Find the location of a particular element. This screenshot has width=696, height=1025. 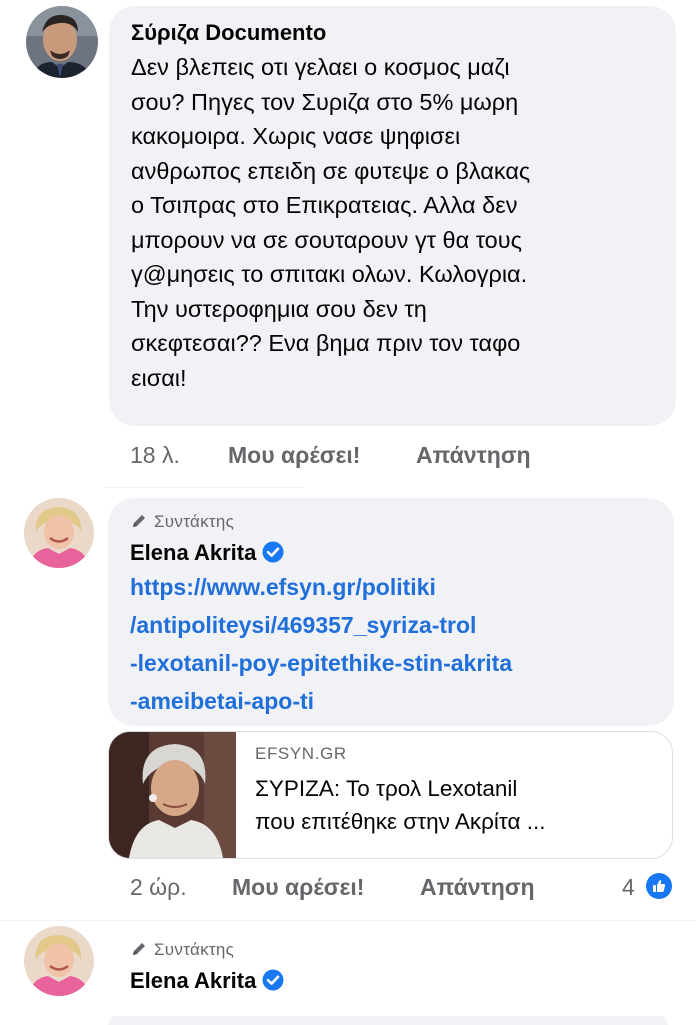

comment-line: ανθρωπος επειδη σε φυτεψε ο βλακας is located at coordinates (331, 170).